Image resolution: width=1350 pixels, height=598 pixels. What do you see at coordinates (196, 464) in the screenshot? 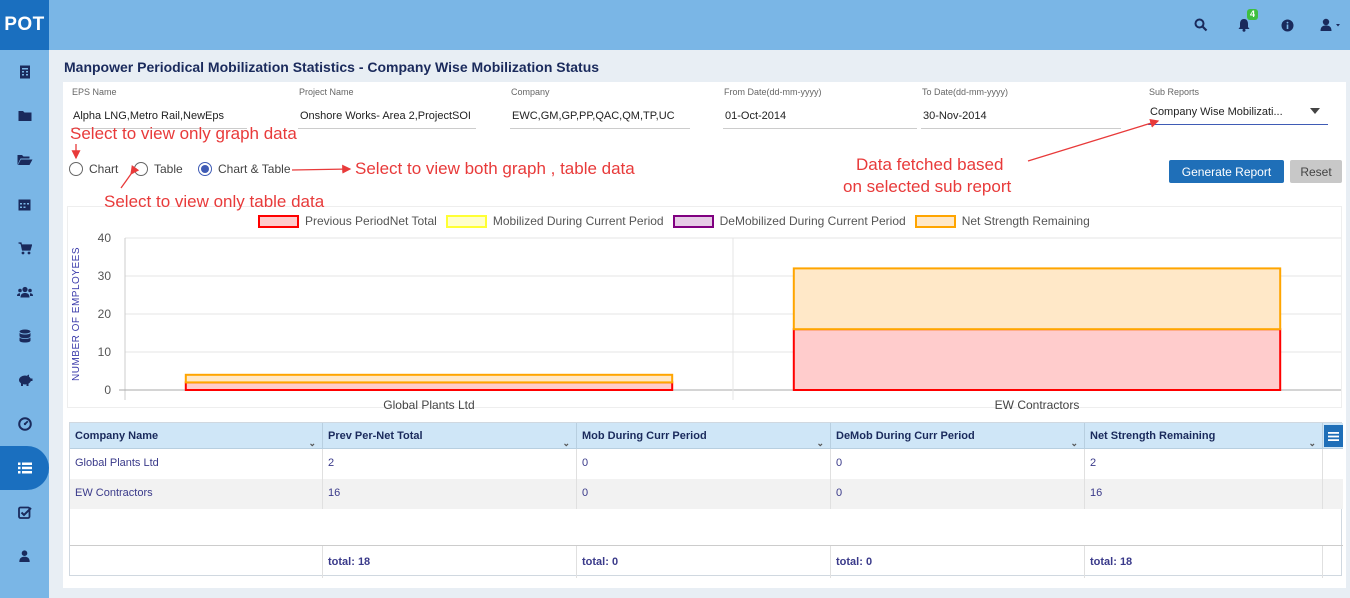
I see `table-cell: Global Plants Ltd` at bounding box center [196, 464].